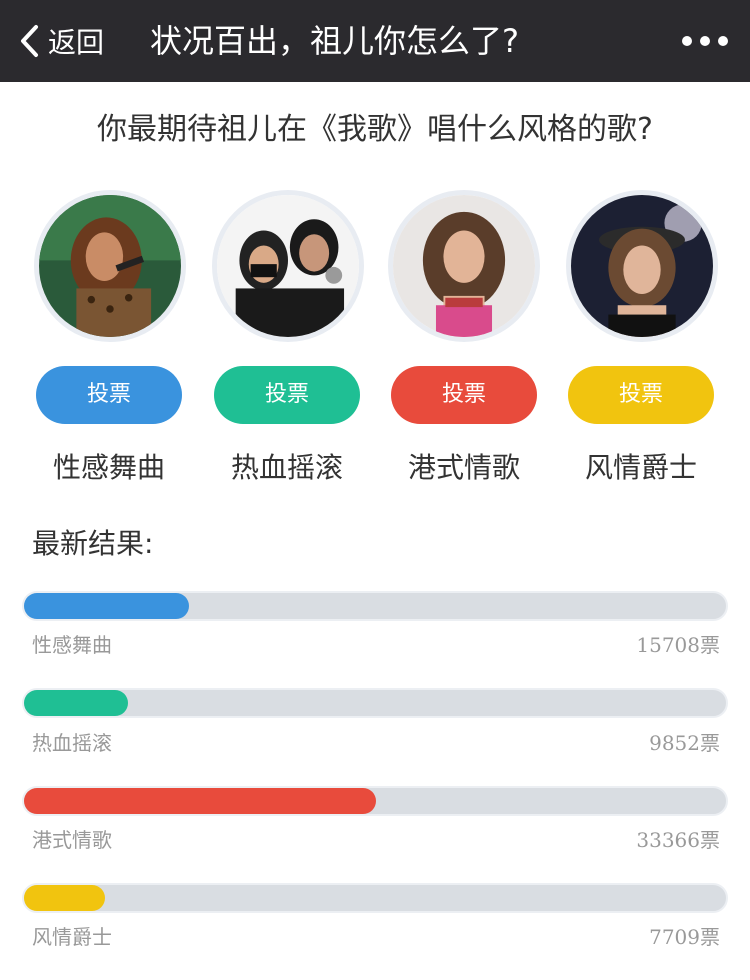 The image size is (750, 980). Describe the element at coordinates (463, 467) in the screenshot. I see `option-label: 港式情歌` at that location.